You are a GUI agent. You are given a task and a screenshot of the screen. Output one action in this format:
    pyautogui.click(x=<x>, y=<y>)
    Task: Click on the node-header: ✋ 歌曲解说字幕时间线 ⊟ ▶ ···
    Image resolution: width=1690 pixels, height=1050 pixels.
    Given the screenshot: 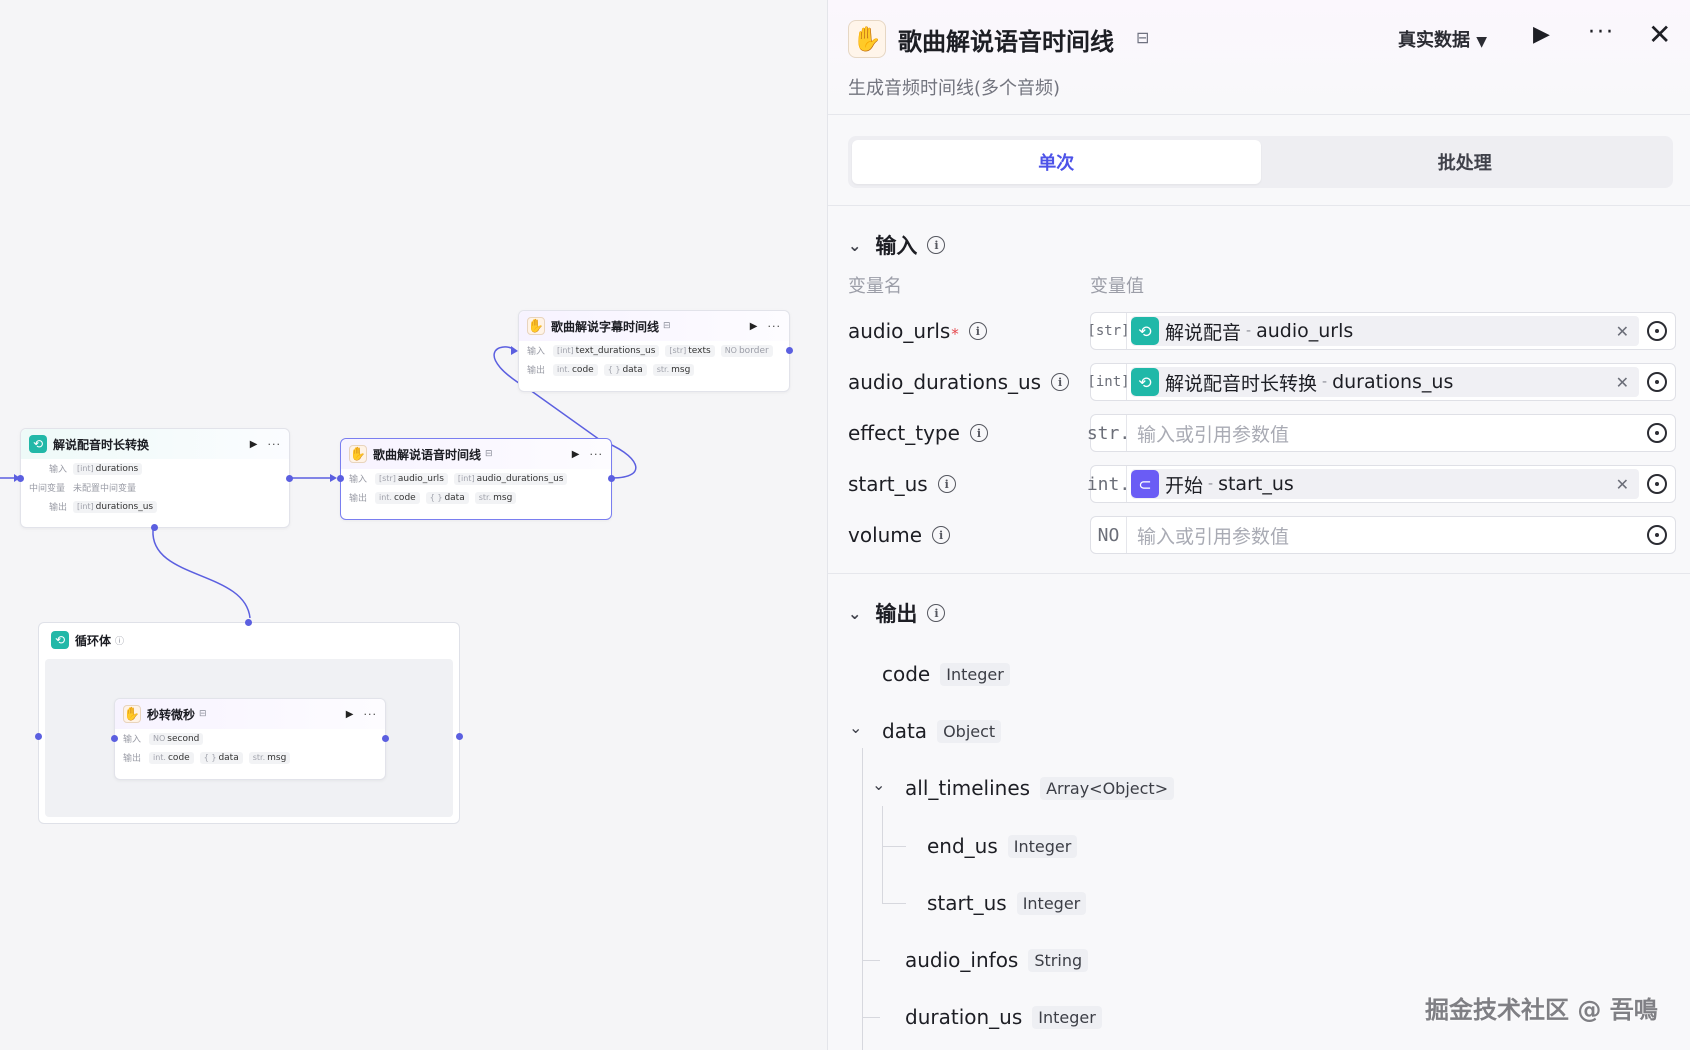 What is the action you would take?
    pyautogui.click(x=654, y=326)
    